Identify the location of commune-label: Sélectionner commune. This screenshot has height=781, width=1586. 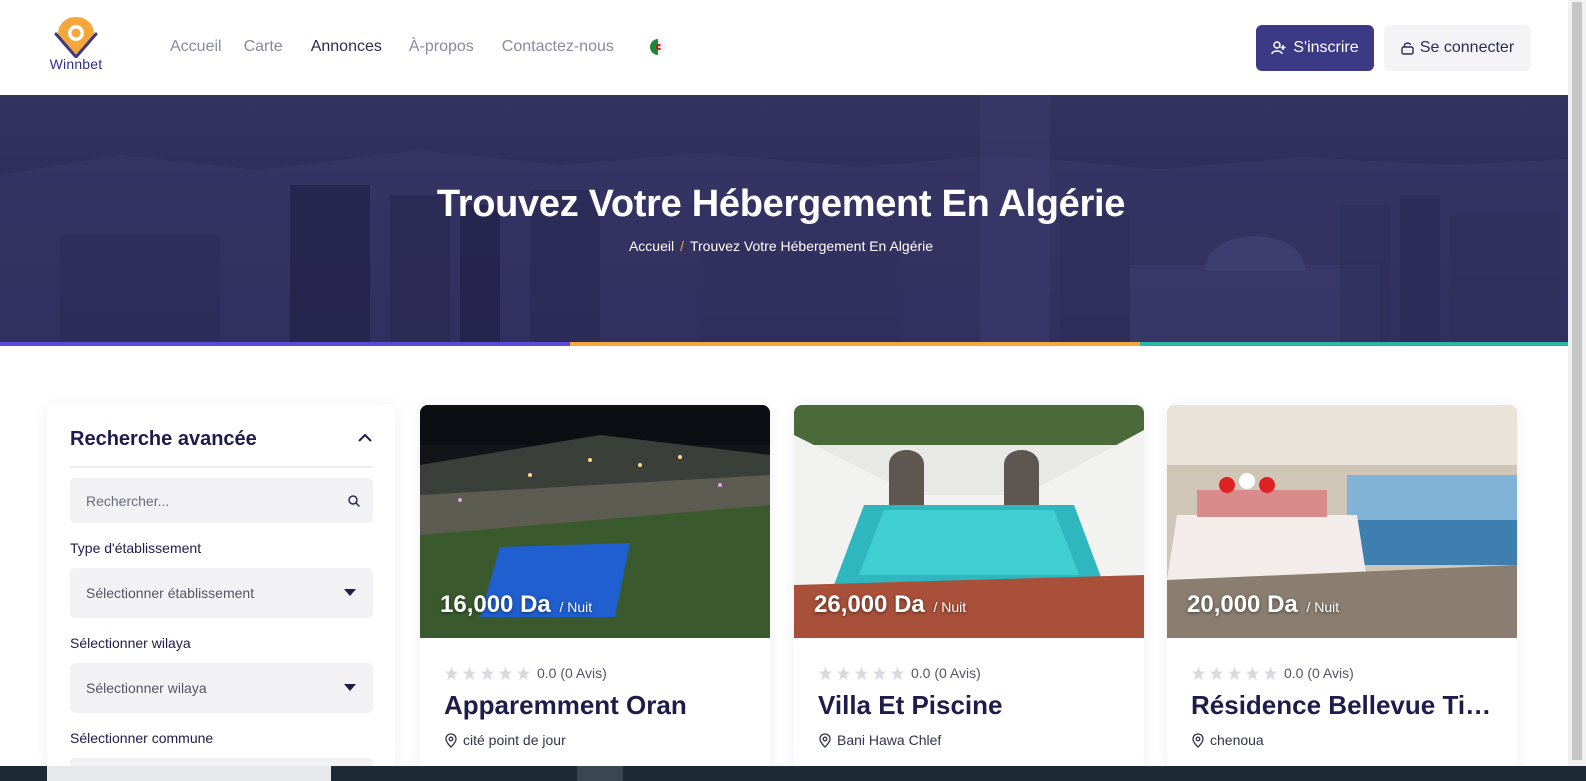
(142, 738).